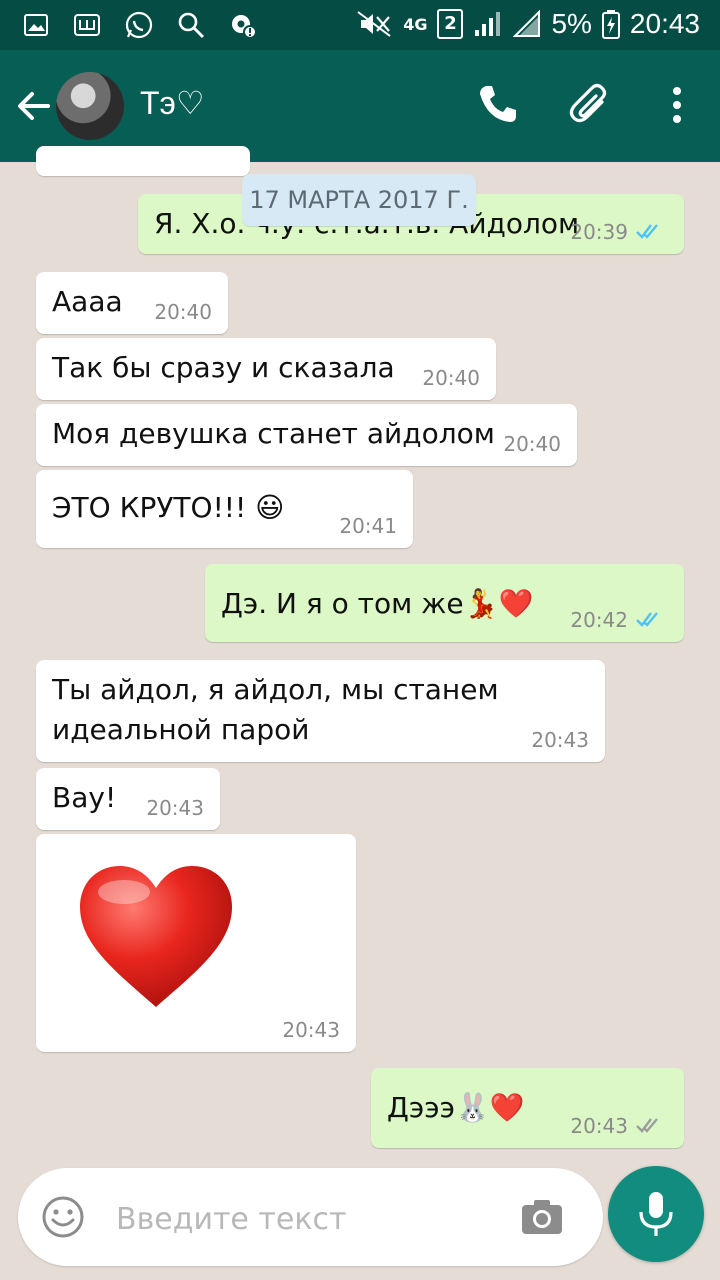 The image size is (720, 1280). Describe the element at coordinates (377, 603) in the screenshot. I see `message-text: Дэ. И я о том же💃❤️` at that location.